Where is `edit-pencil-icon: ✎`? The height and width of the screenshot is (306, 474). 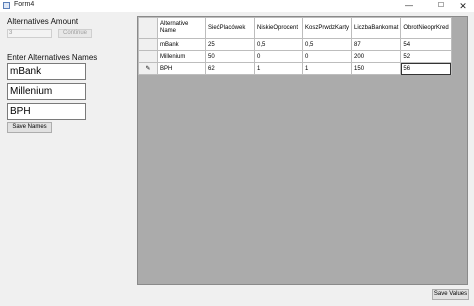 edit-pencil-icon: ✎ is located at coordinates (148, 68).